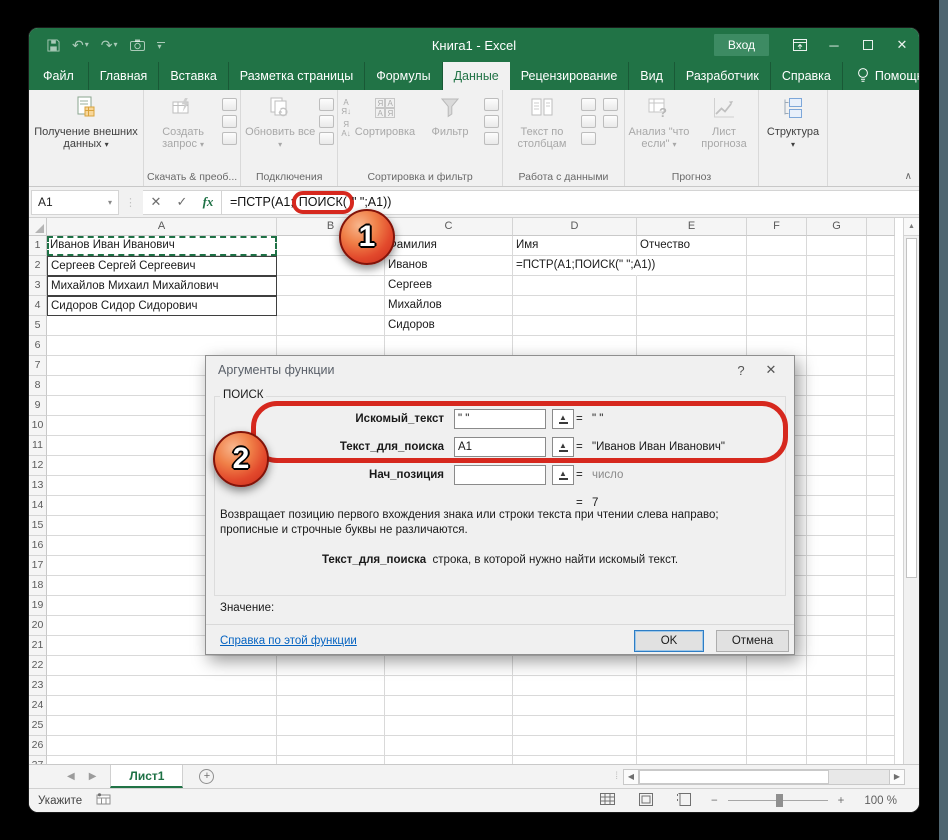 The image size is (948, 840). What do you see at coordinates (881, 286) in the screenshot?
I see `cell-fill3` at bounding box center [881, 286].